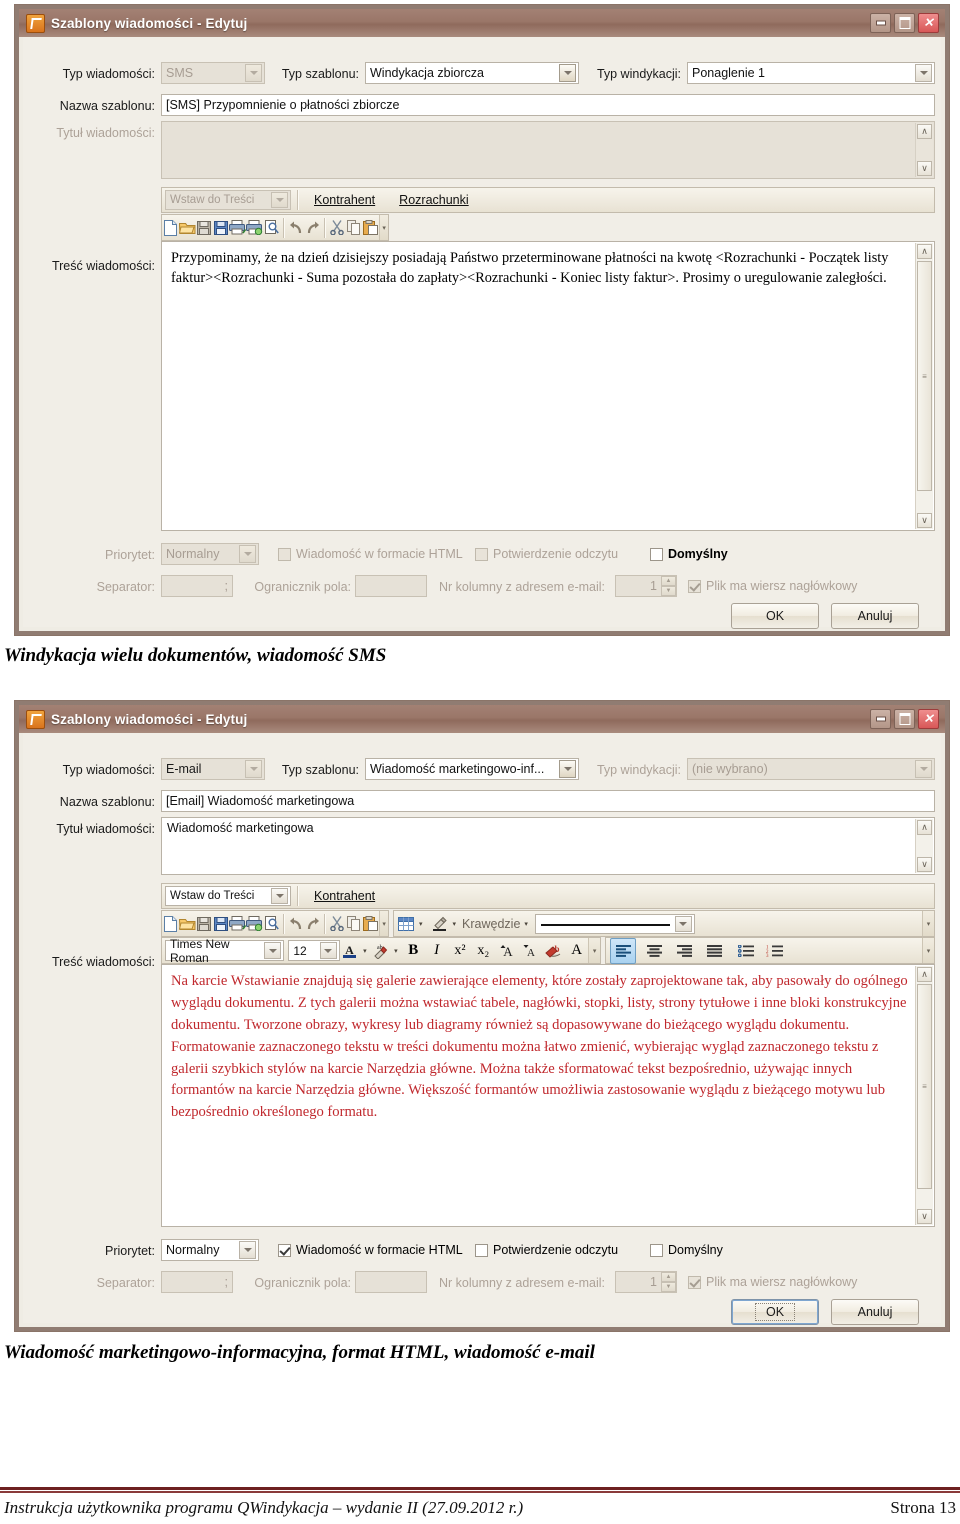 The height and width of the screenshot is (1524, 960). Describe the element at coordinates (506, 951) in the screenshot. I see `grow-font-icon: A` at that location.